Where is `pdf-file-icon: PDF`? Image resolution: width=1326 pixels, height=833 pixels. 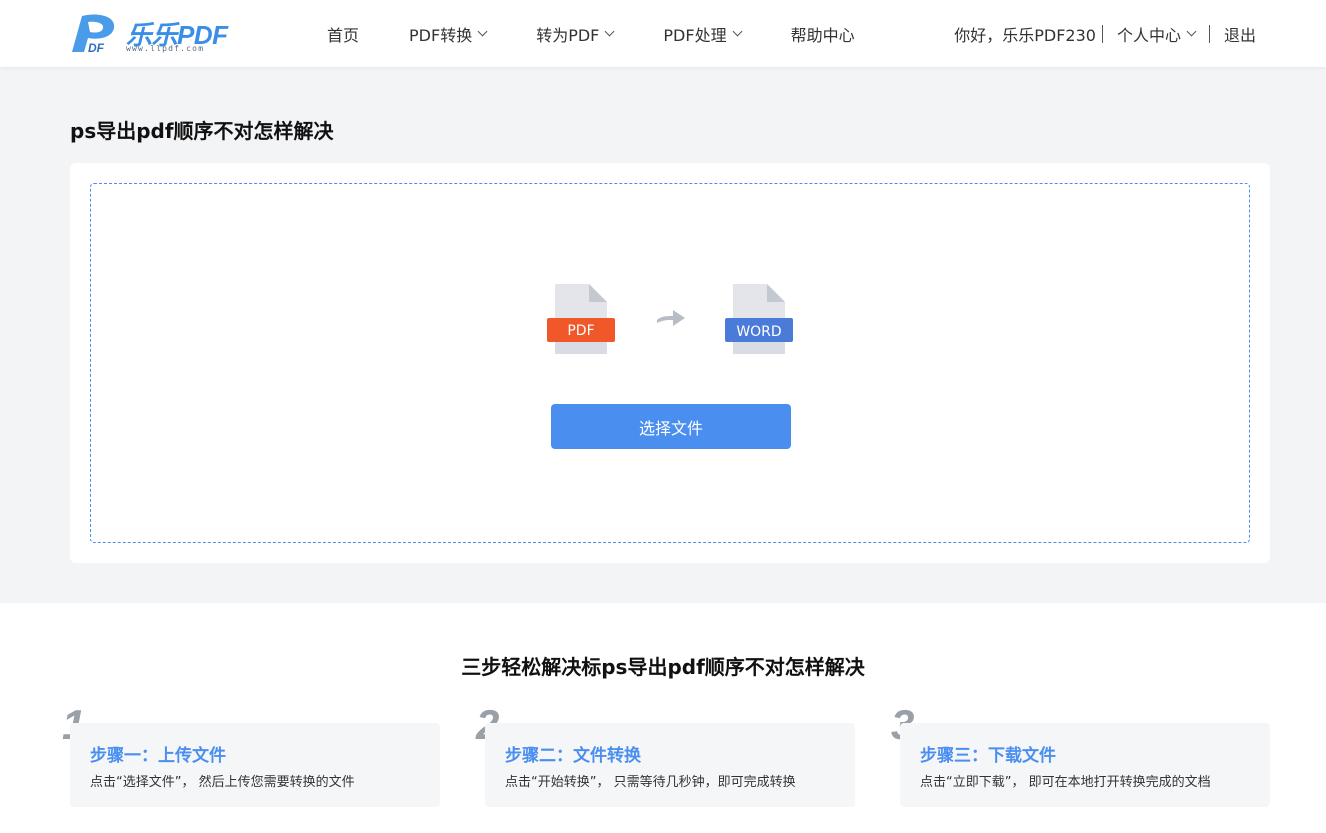
pdf-file-icon: PDF is located at coordinates (581, 319).